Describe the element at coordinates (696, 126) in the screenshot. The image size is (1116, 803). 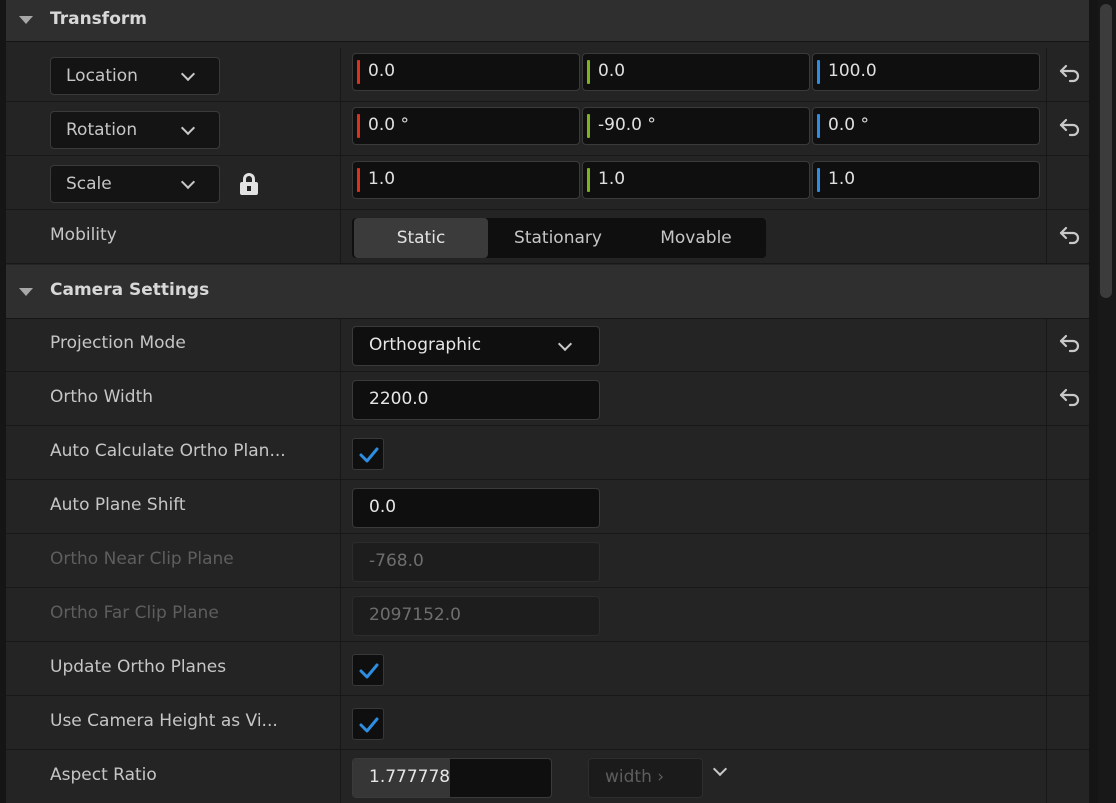
I see `rotation-y-field: -90.0 °` at that location.